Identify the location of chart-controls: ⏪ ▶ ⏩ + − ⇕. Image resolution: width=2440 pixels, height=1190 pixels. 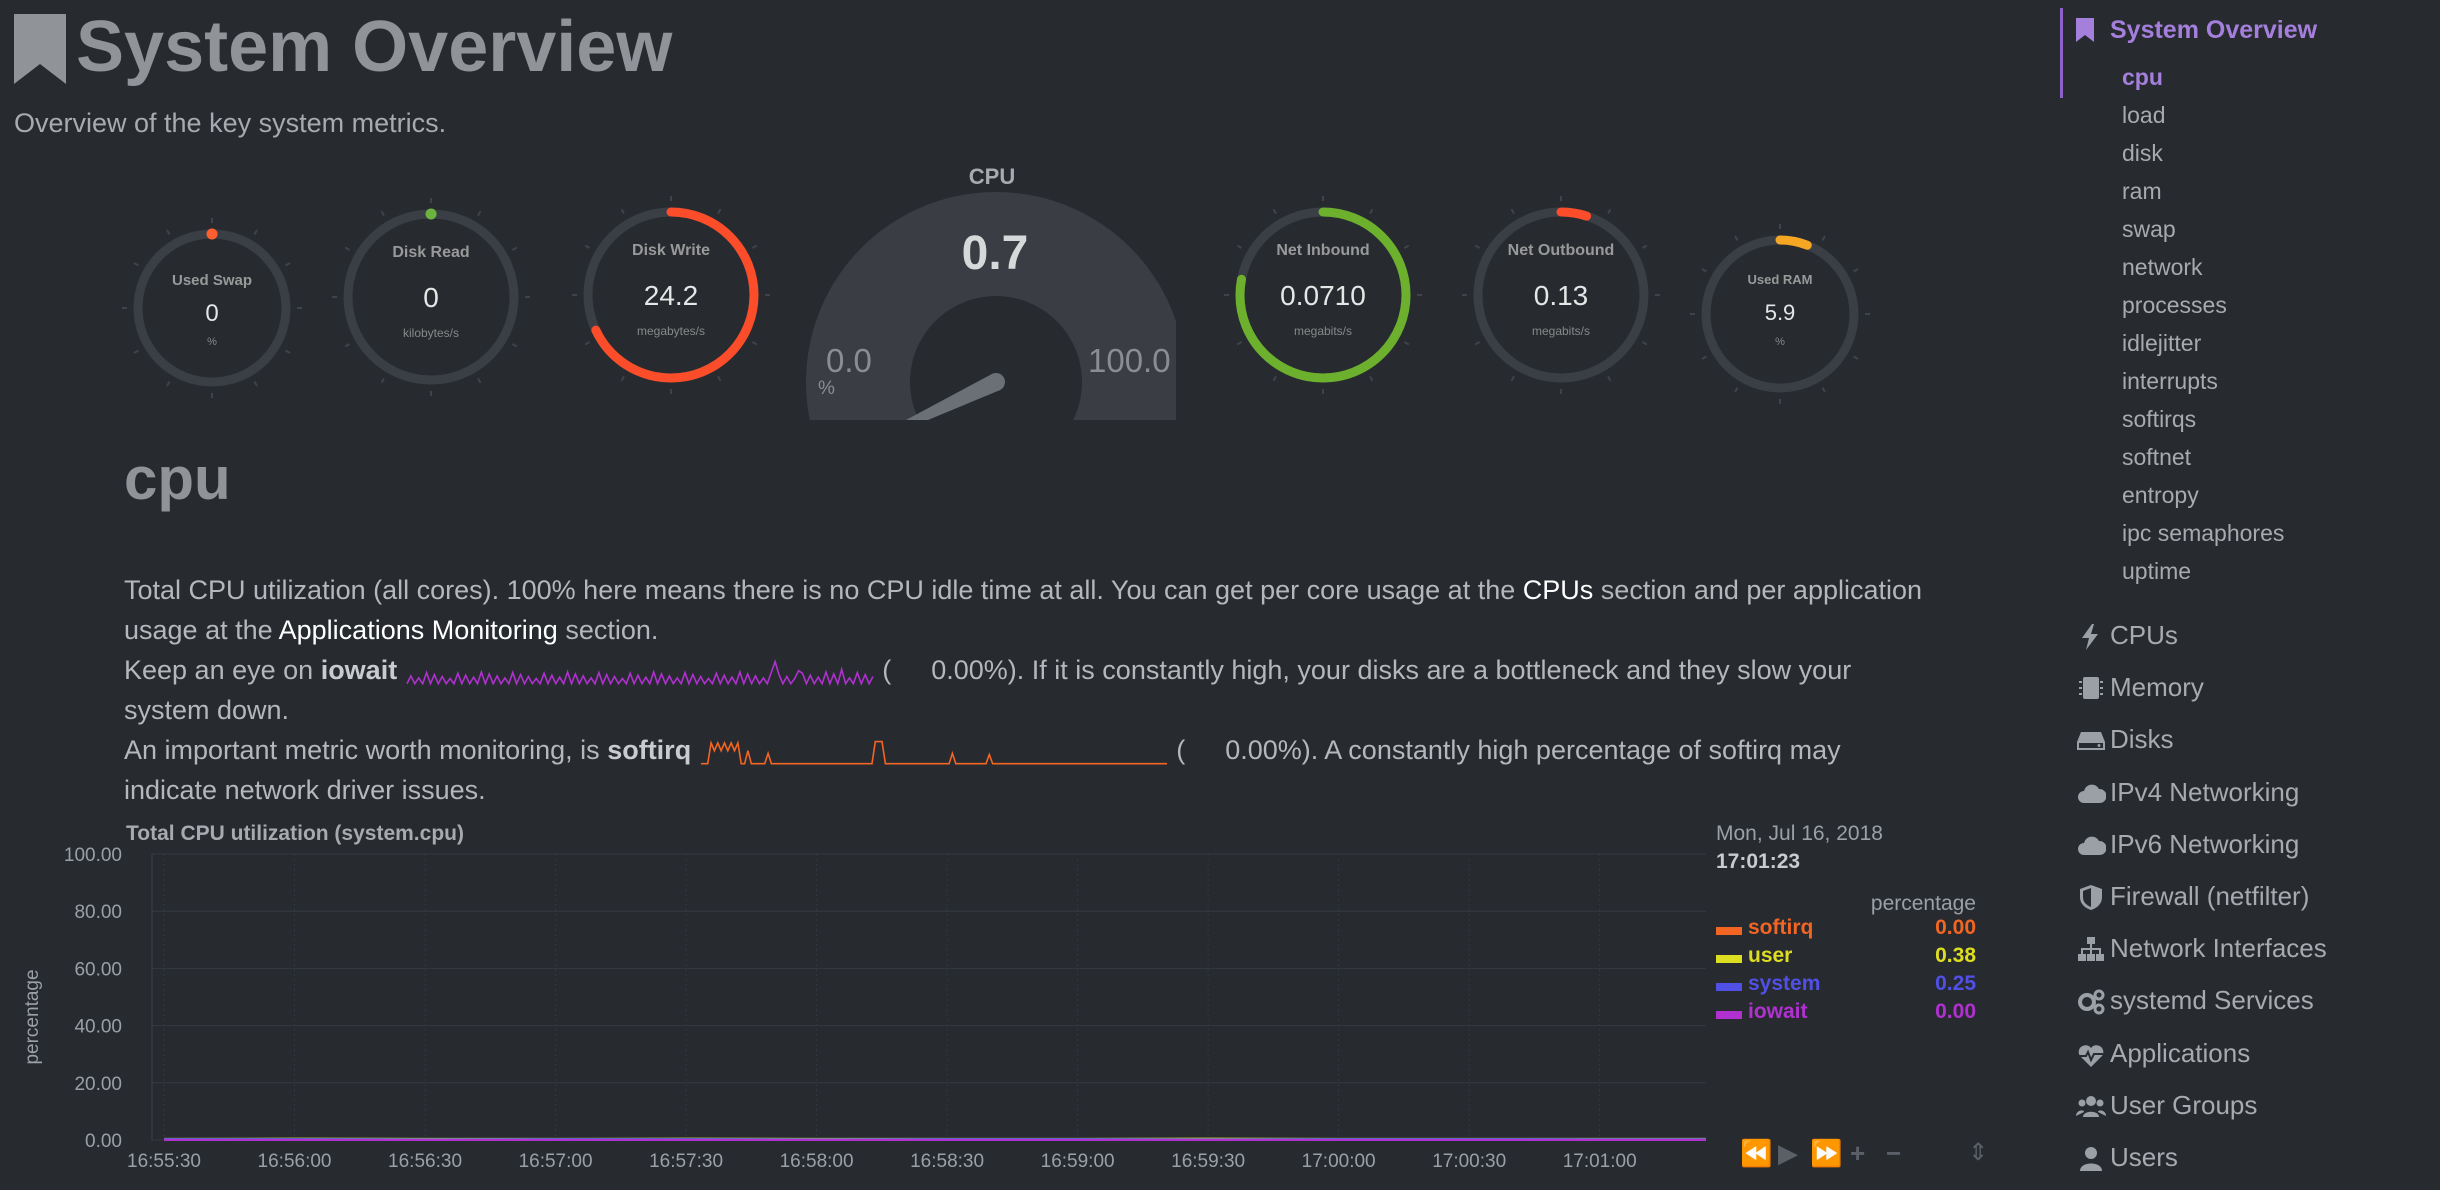
(1865, 1153).